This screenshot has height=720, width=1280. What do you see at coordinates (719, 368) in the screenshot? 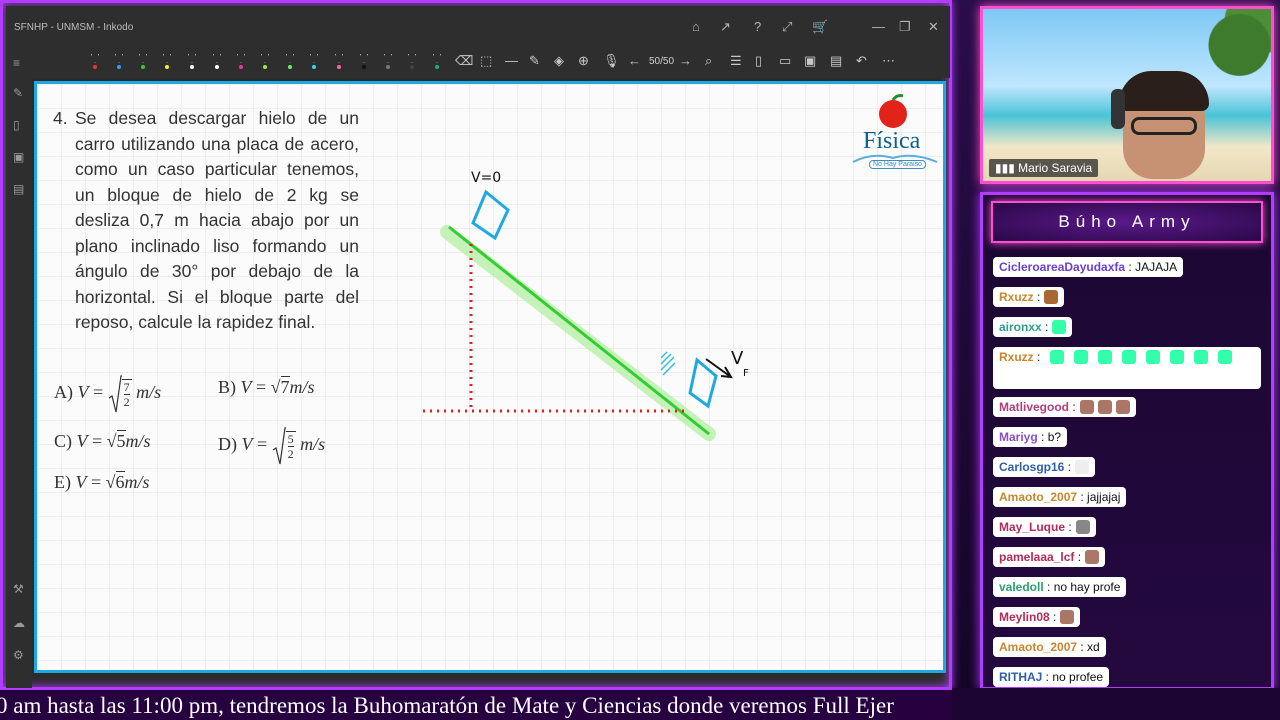
I see `velocity-arrow` at bounding box center [719, 368].